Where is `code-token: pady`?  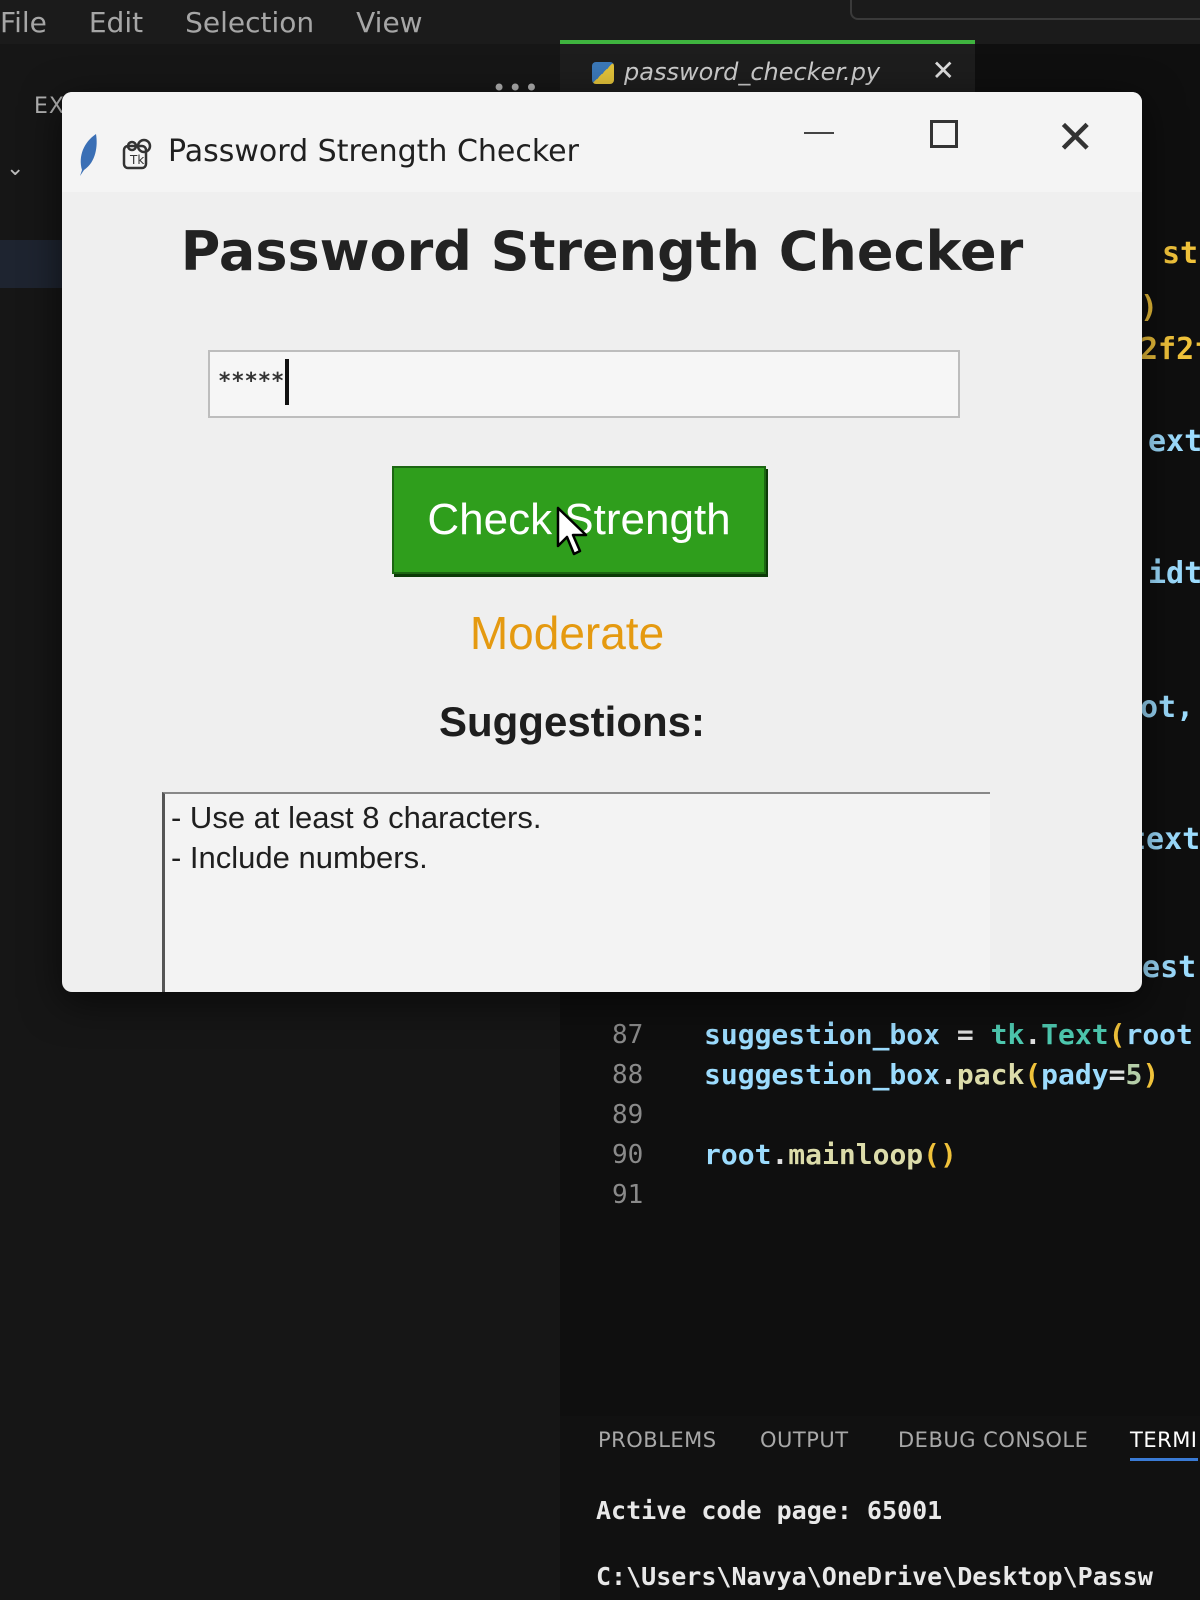 code-token: pady is located at coordinates (1075, 1074).